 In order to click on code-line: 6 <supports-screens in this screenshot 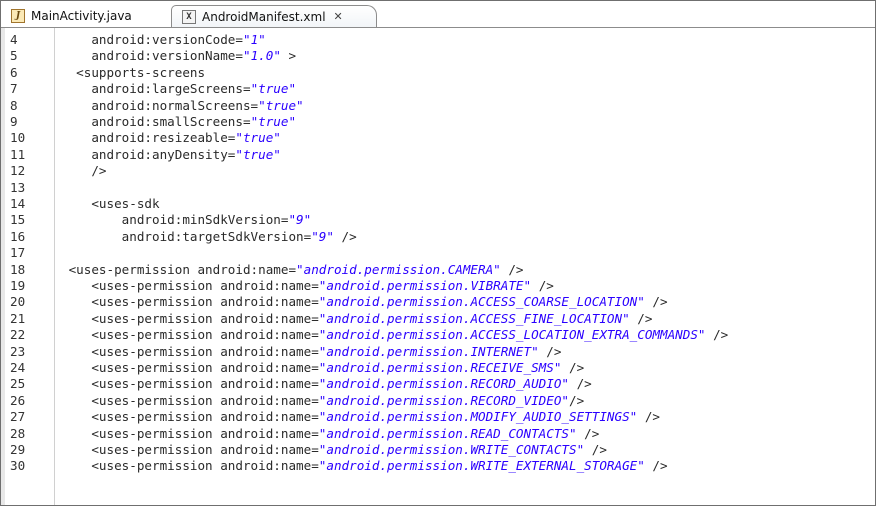, I will do `click(436, 73)`.